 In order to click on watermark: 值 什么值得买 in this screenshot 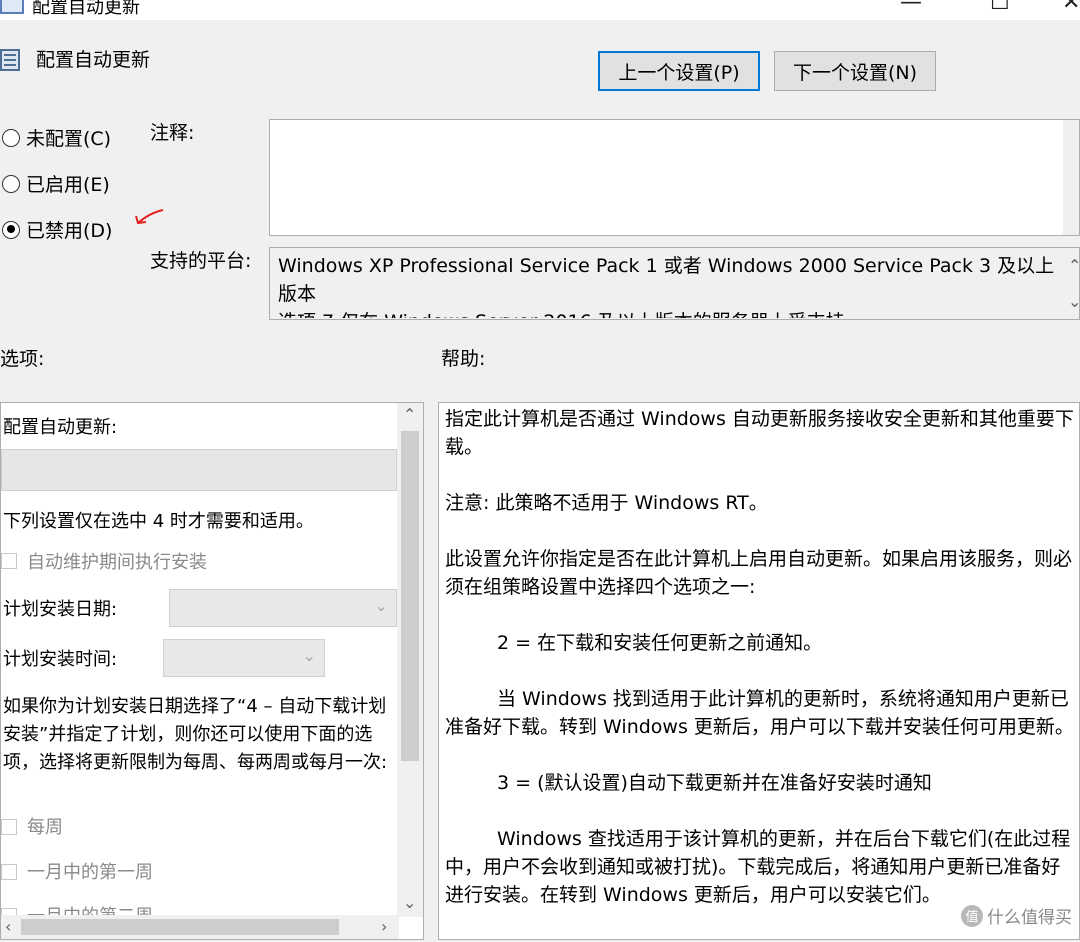, I will do `click(1016, 915)`.